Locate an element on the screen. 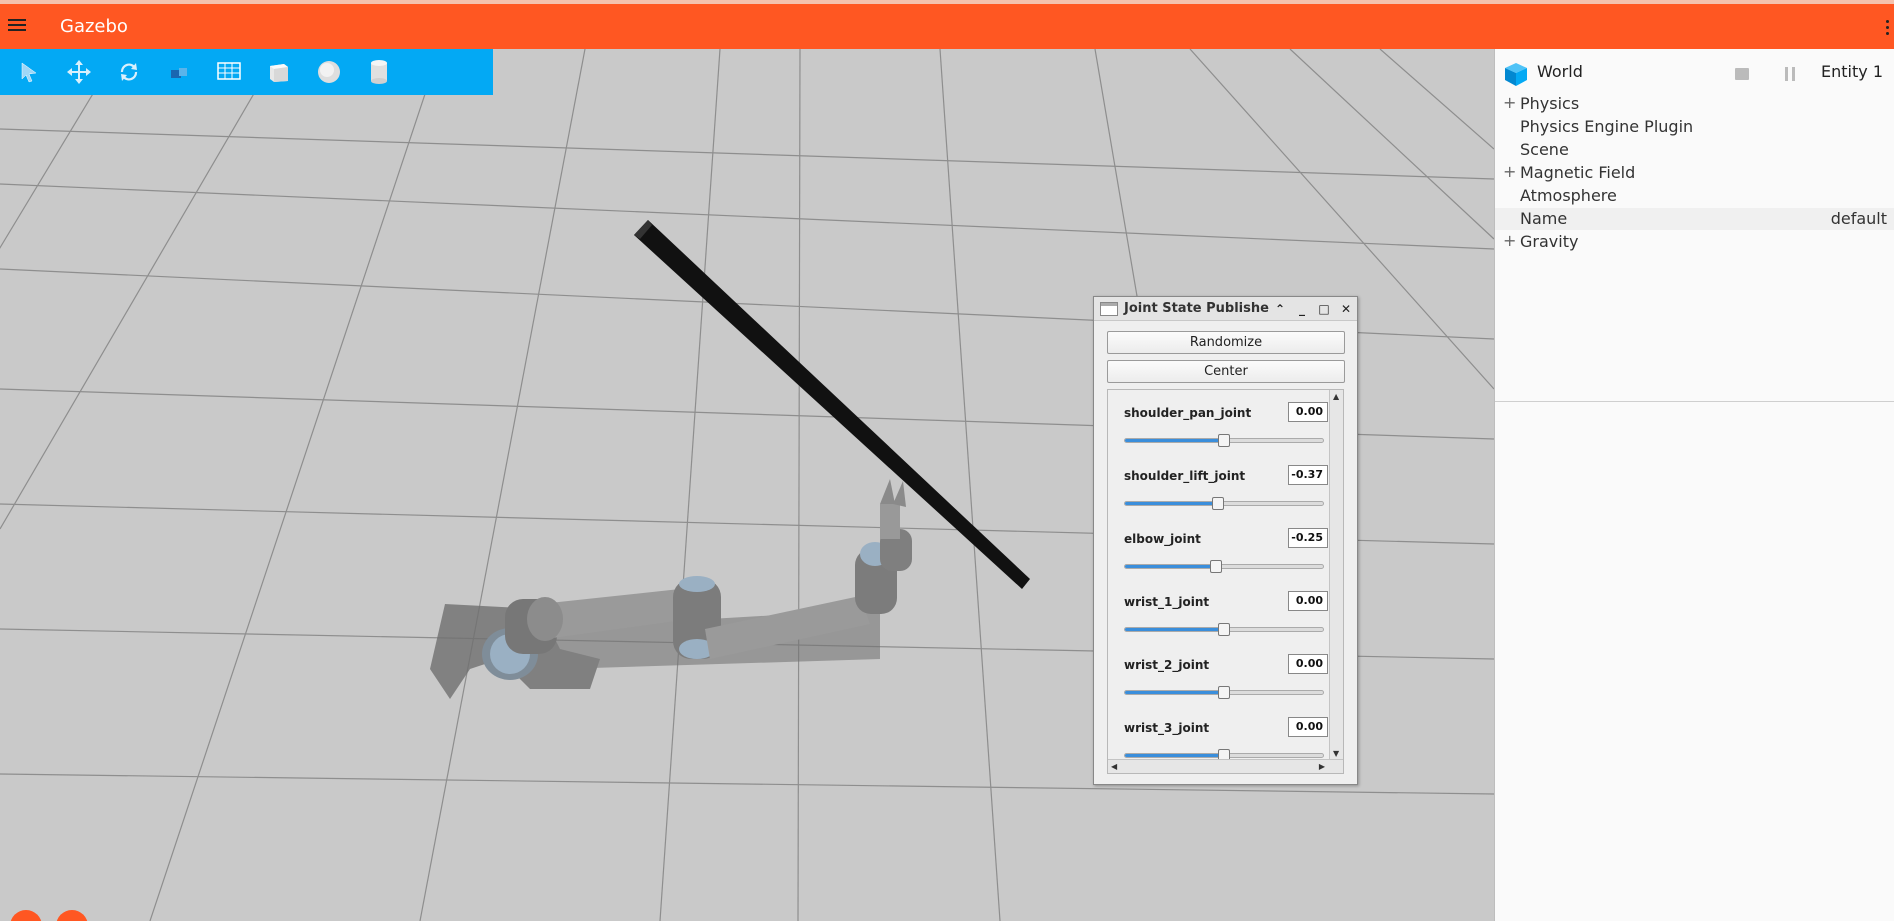  center-button: Center is located at coordinates (1226, 371).